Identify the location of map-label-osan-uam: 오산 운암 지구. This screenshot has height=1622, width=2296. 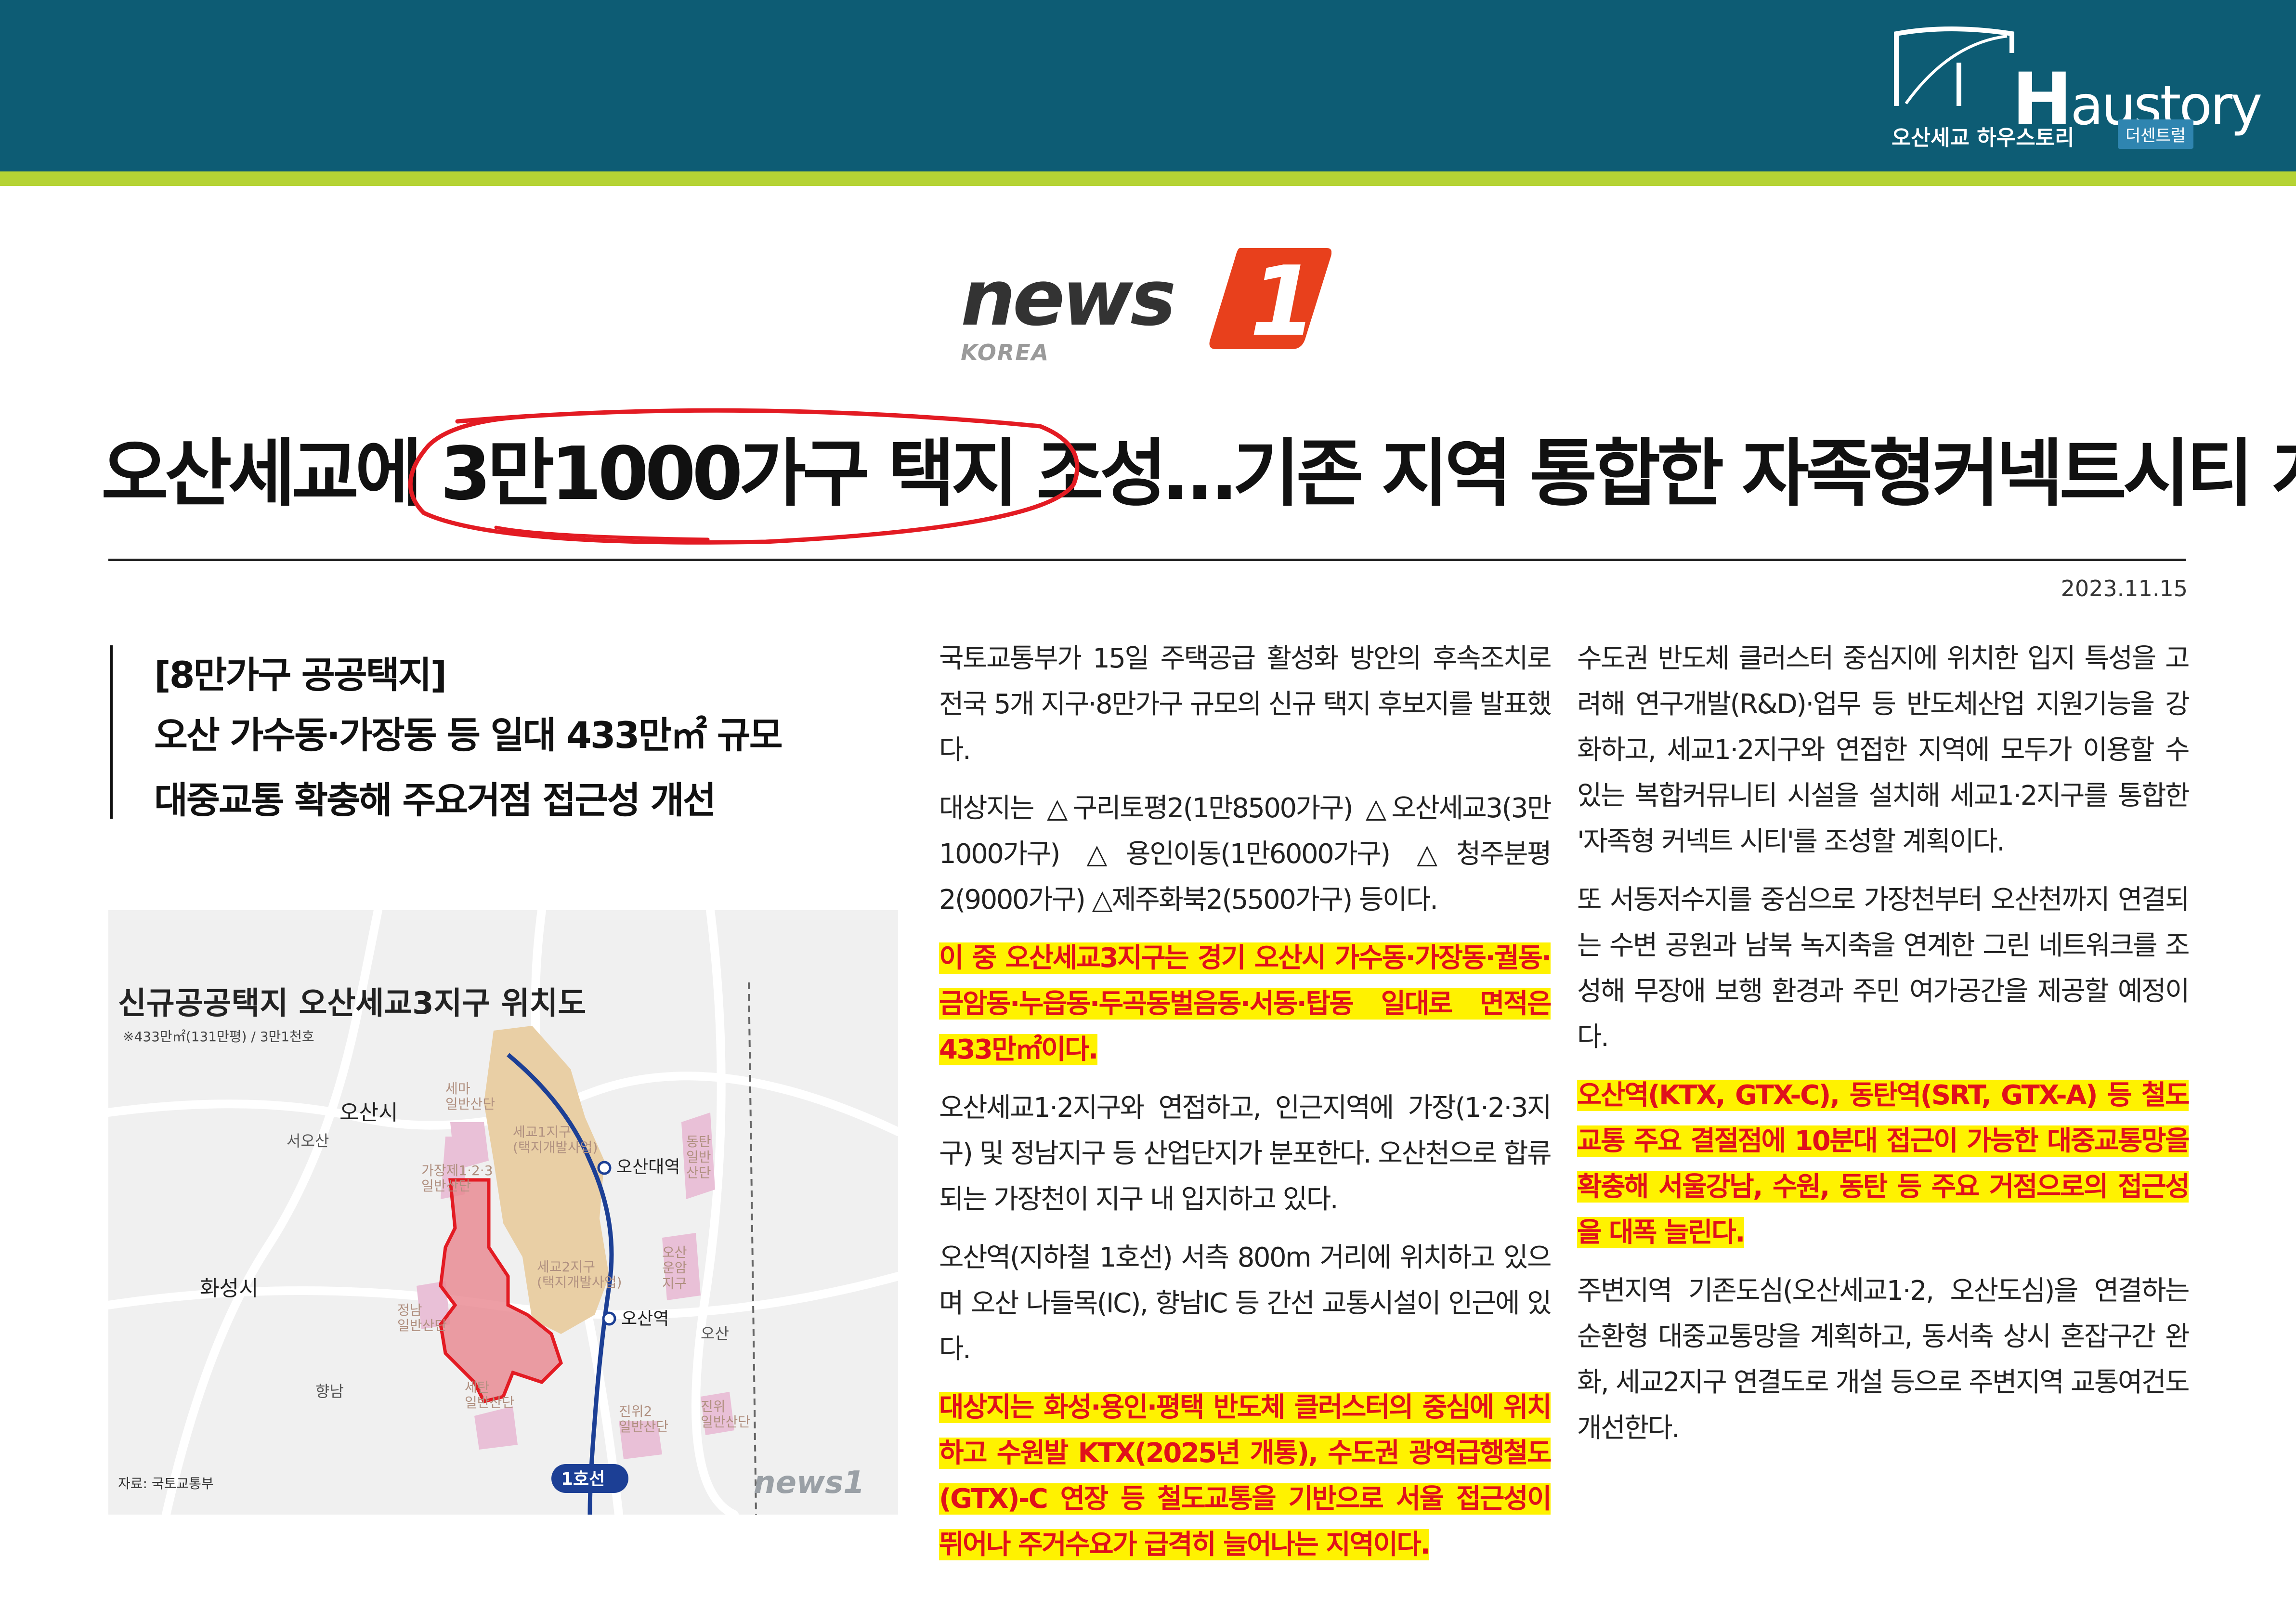
(674, 1267).